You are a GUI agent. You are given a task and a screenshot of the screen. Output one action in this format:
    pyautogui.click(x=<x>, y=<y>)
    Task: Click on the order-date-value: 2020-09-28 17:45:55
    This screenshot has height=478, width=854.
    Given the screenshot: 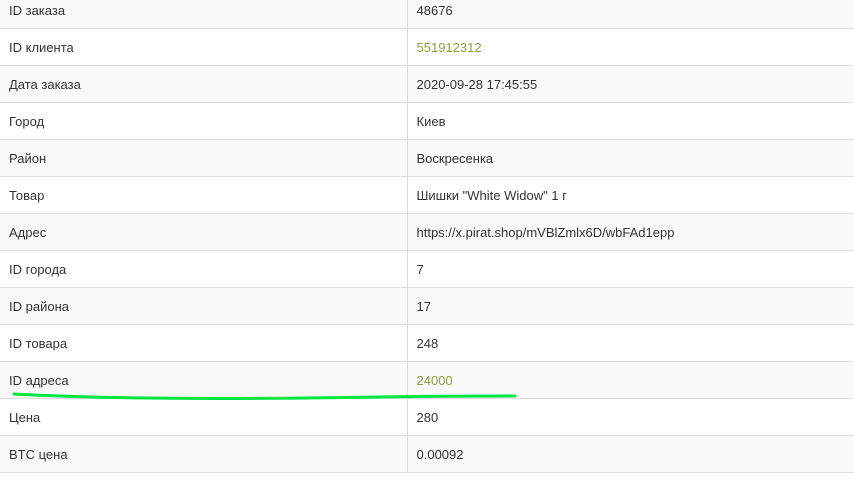 What is the action you would take?
    pyautogui.click(x=630, y=84)
    